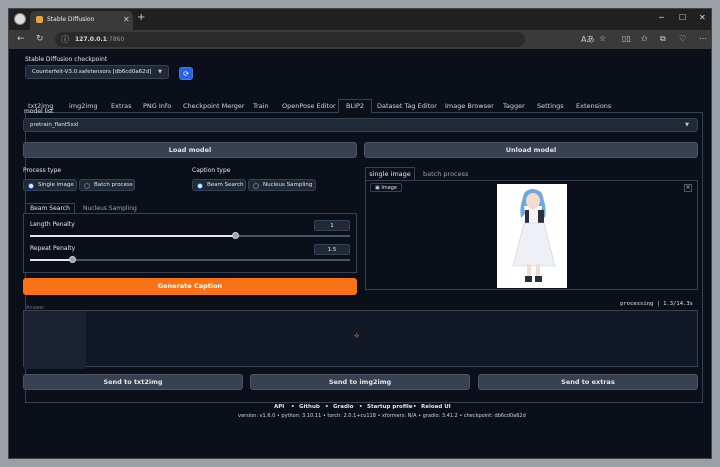  What do you see at coordinates (550, 106) in the screenshot?
I see `tab-settings: Settings` at bounding box center [550, 106].